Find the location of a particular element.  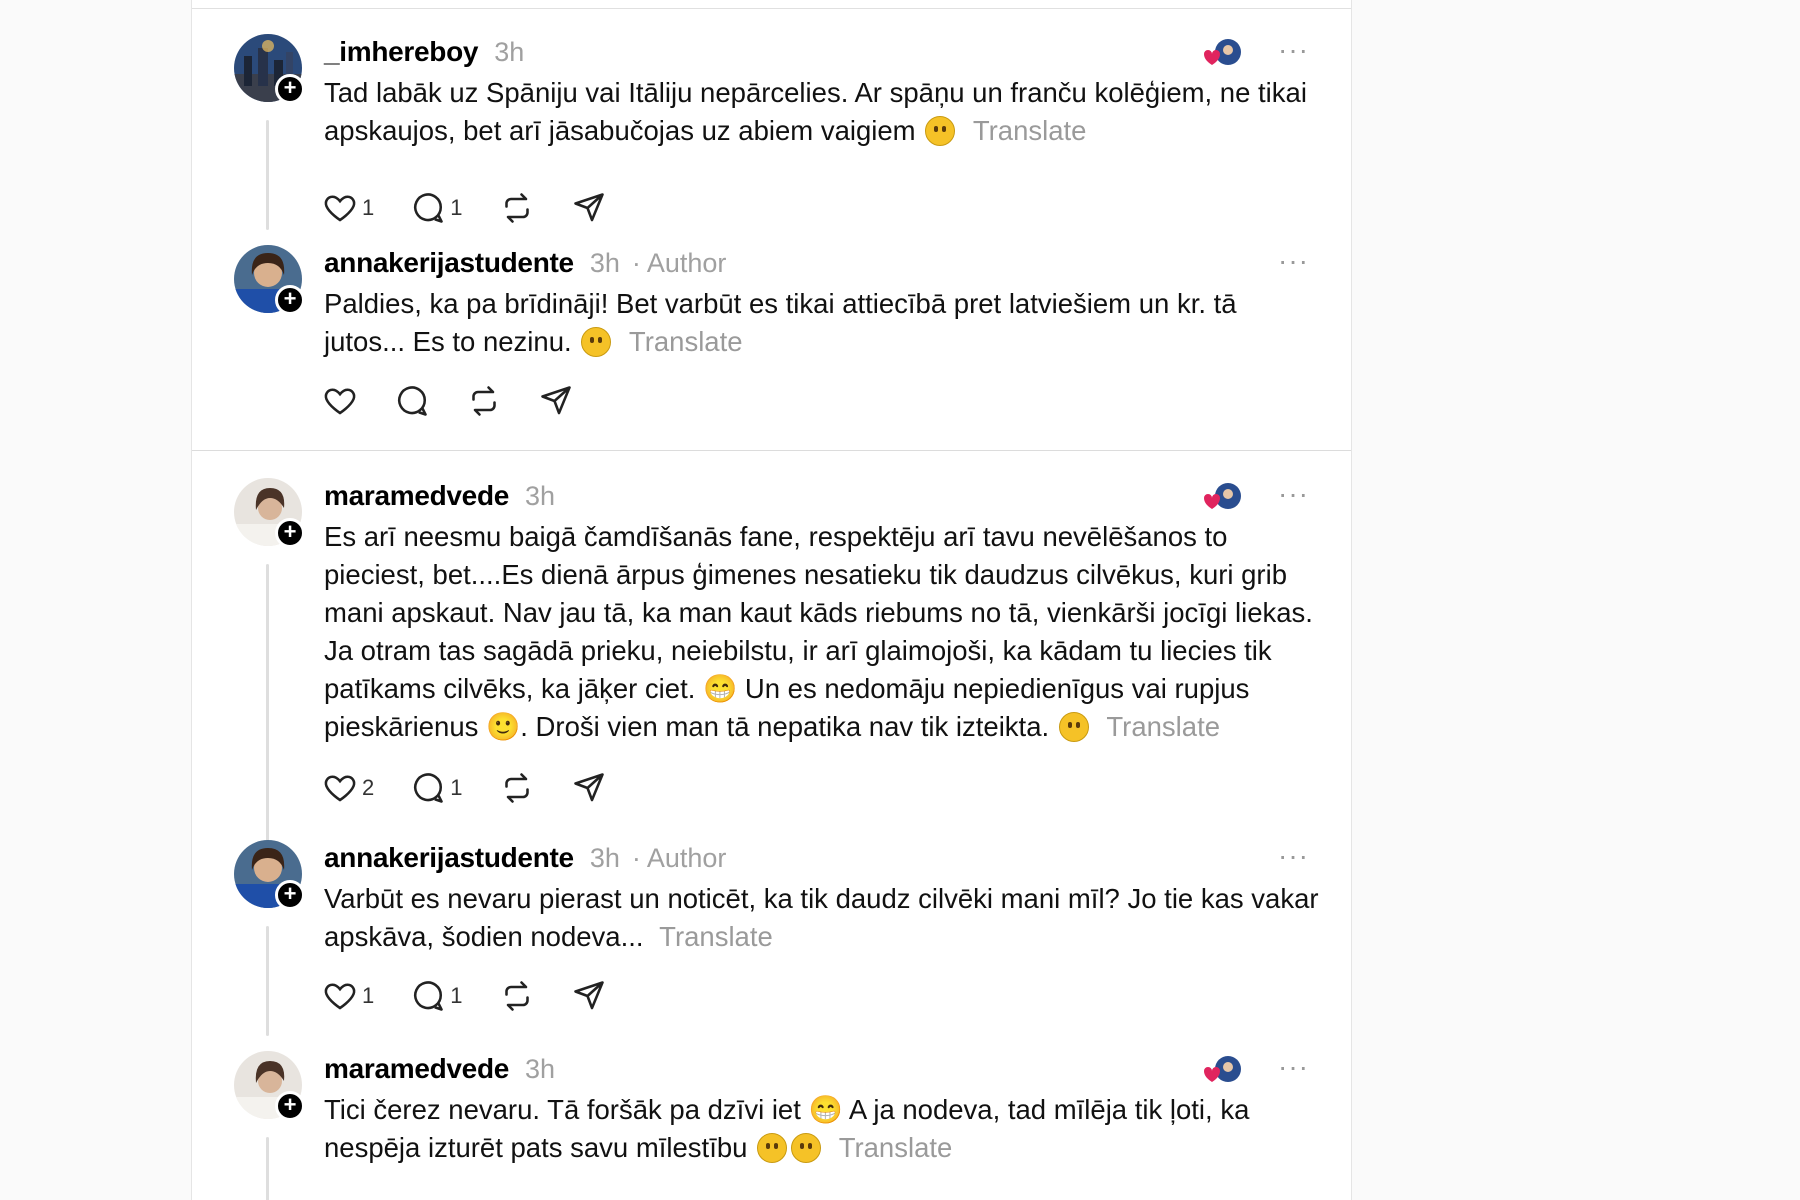

zany-face-emoji-icon is located at coordinates (772, 1148).